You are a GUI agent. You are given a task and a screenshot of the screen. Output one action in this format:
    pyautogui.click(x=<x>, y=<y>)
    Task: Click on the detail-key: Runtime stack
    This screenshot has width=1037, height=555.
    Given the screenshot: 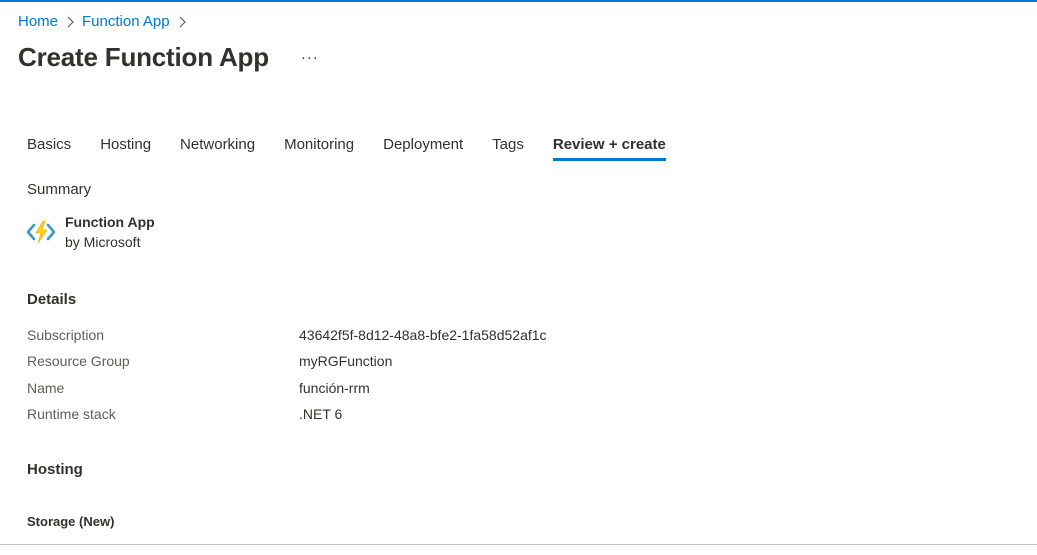 What is the action you would take?
    pyautogui.click(x=71, y=414)
    